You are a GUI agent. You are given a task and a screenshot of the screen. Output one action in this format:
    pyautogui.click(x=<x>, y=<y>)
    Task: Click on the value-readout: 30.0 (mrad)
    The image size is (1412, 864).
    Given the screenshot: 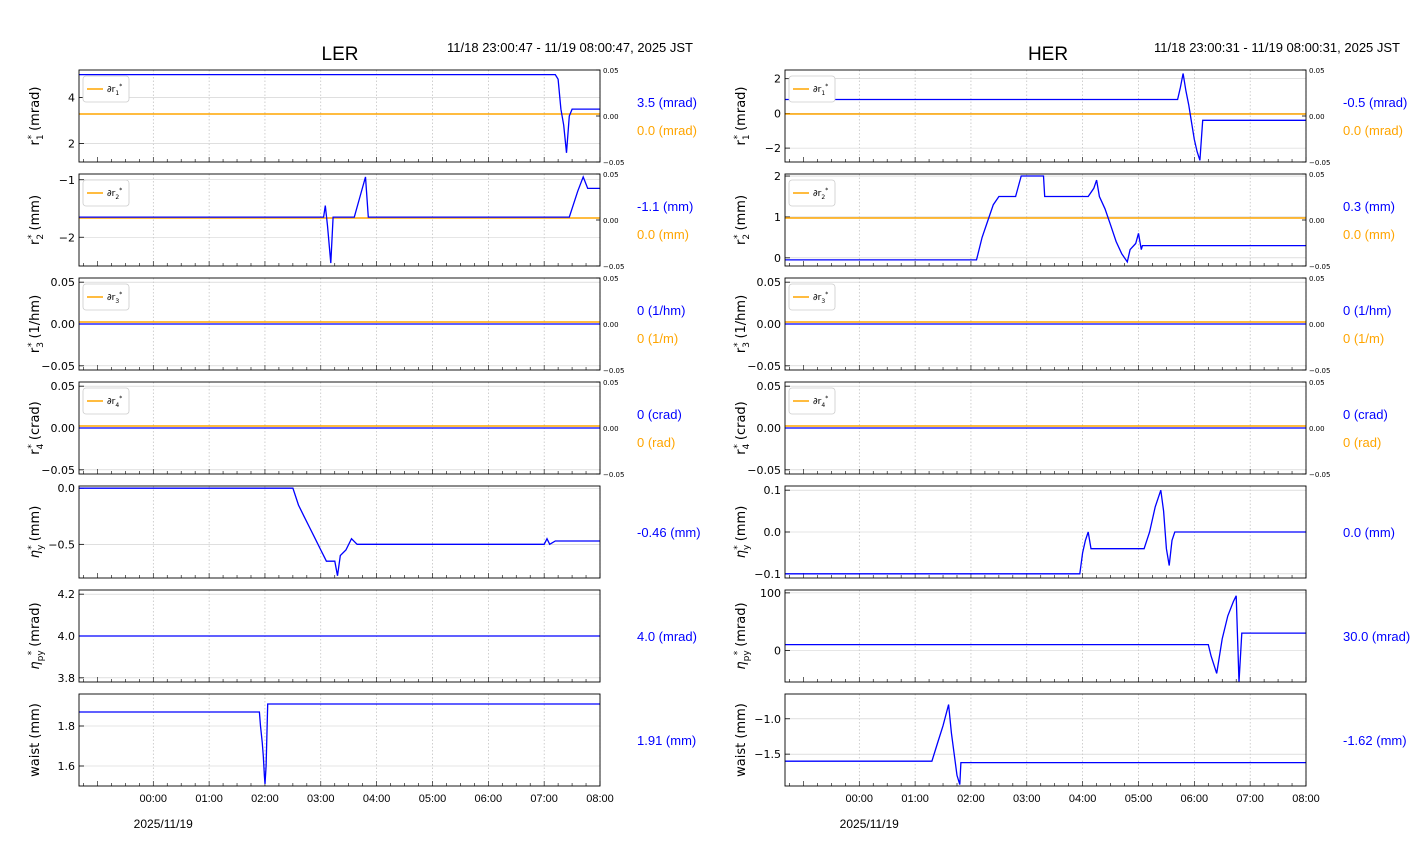 What is the action you would take?
    pyautogui.click(x=1376, y=636)
    